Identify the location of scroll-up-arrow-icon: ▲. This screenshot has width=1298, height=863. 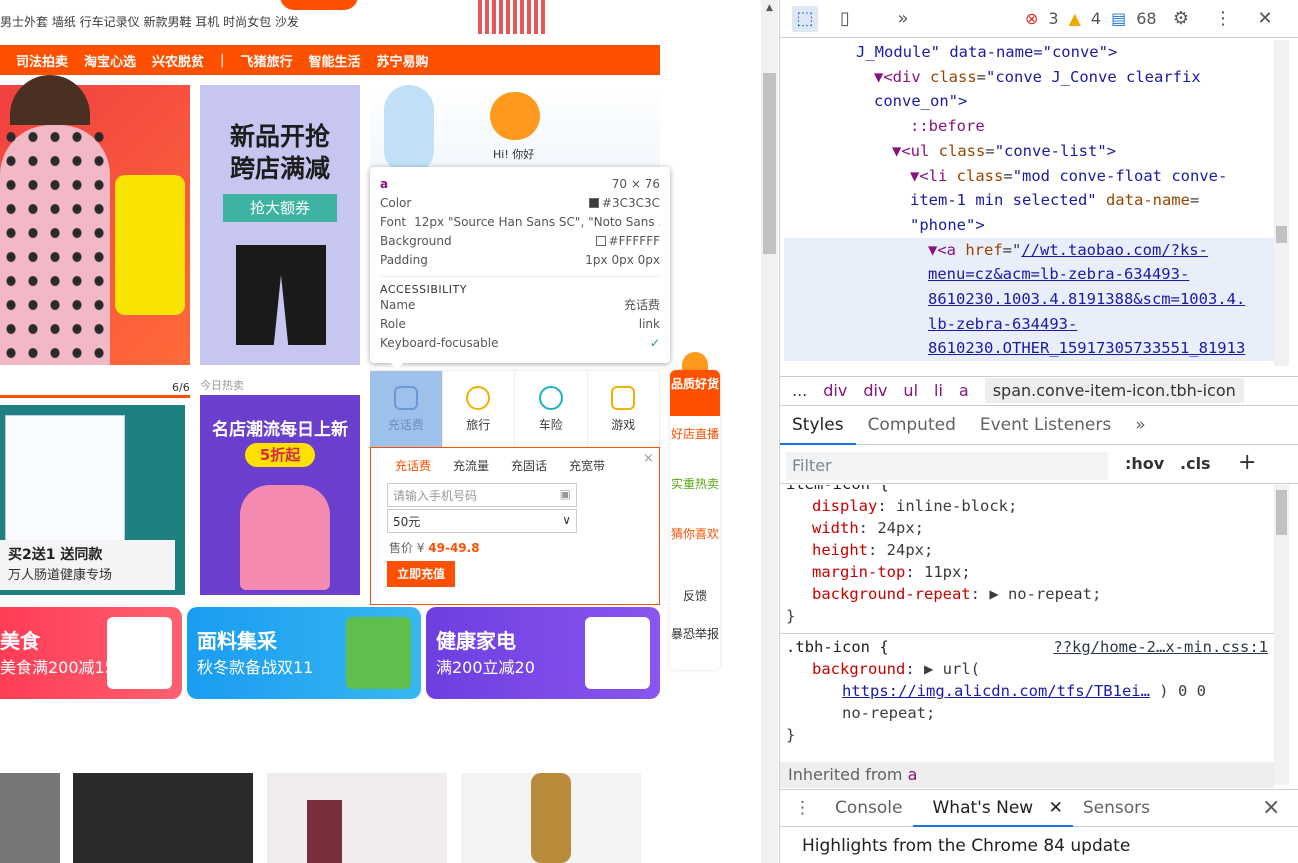
(769, 8).